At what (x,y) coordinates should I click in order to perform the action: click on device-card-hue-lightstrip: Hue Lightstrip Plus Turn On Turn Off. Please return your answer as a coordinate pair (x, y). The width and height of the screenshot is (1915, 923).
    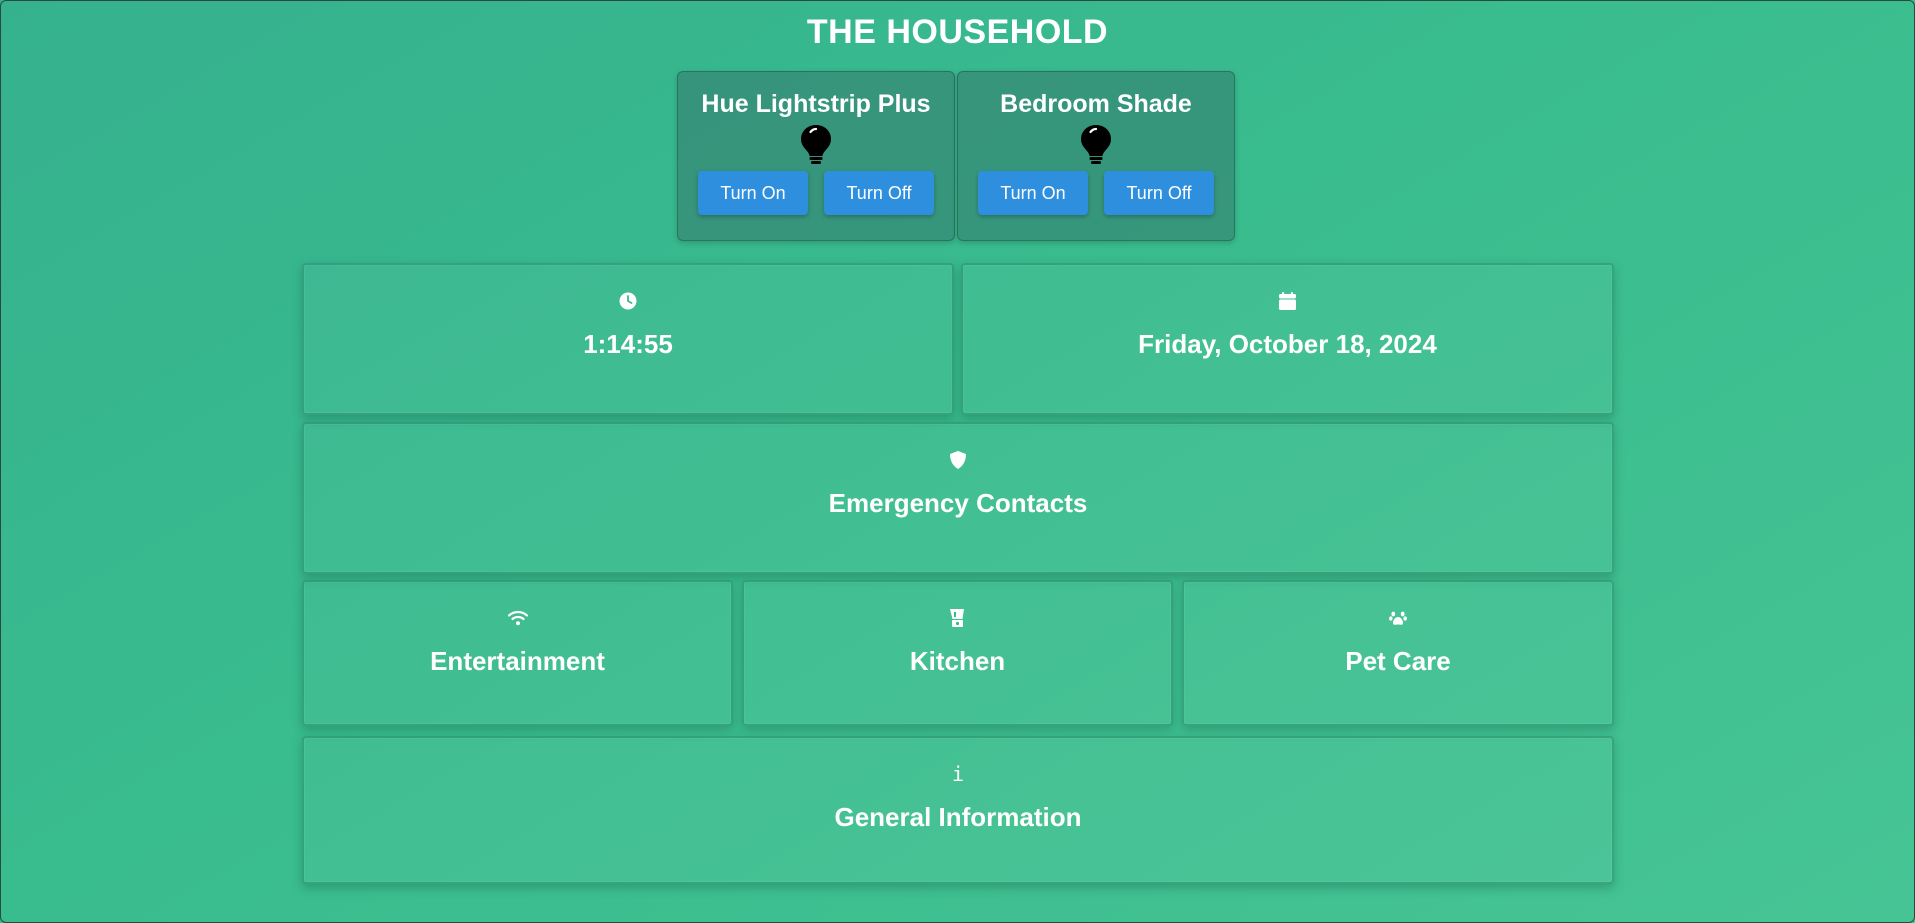
    Looking at the image, I should click on (816, 156).